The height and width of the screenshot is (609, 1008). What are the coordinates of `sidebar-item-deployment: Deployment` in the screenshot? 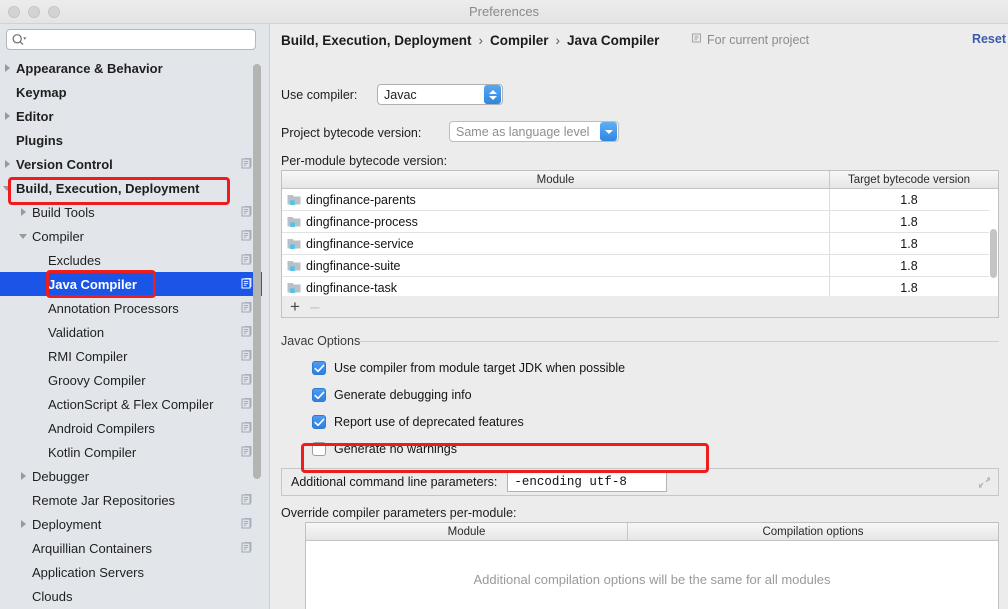 It's located at (131, 524).